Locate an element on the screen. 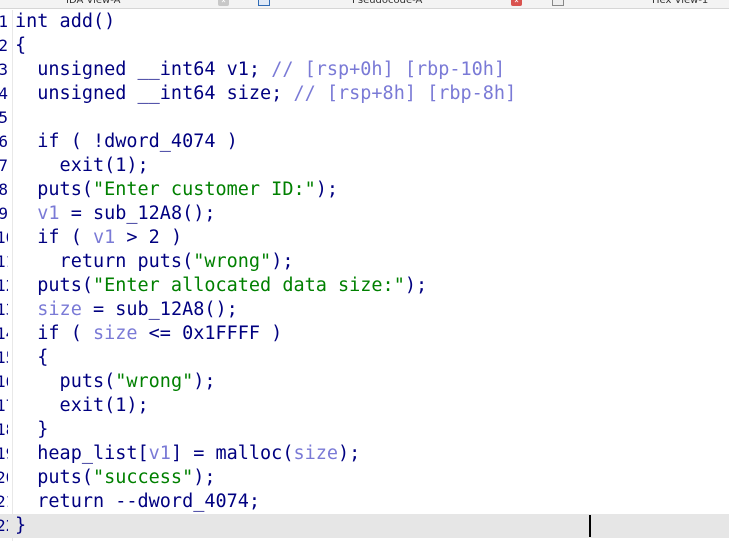  line-number: 7 is located at coordinates (4, 165).